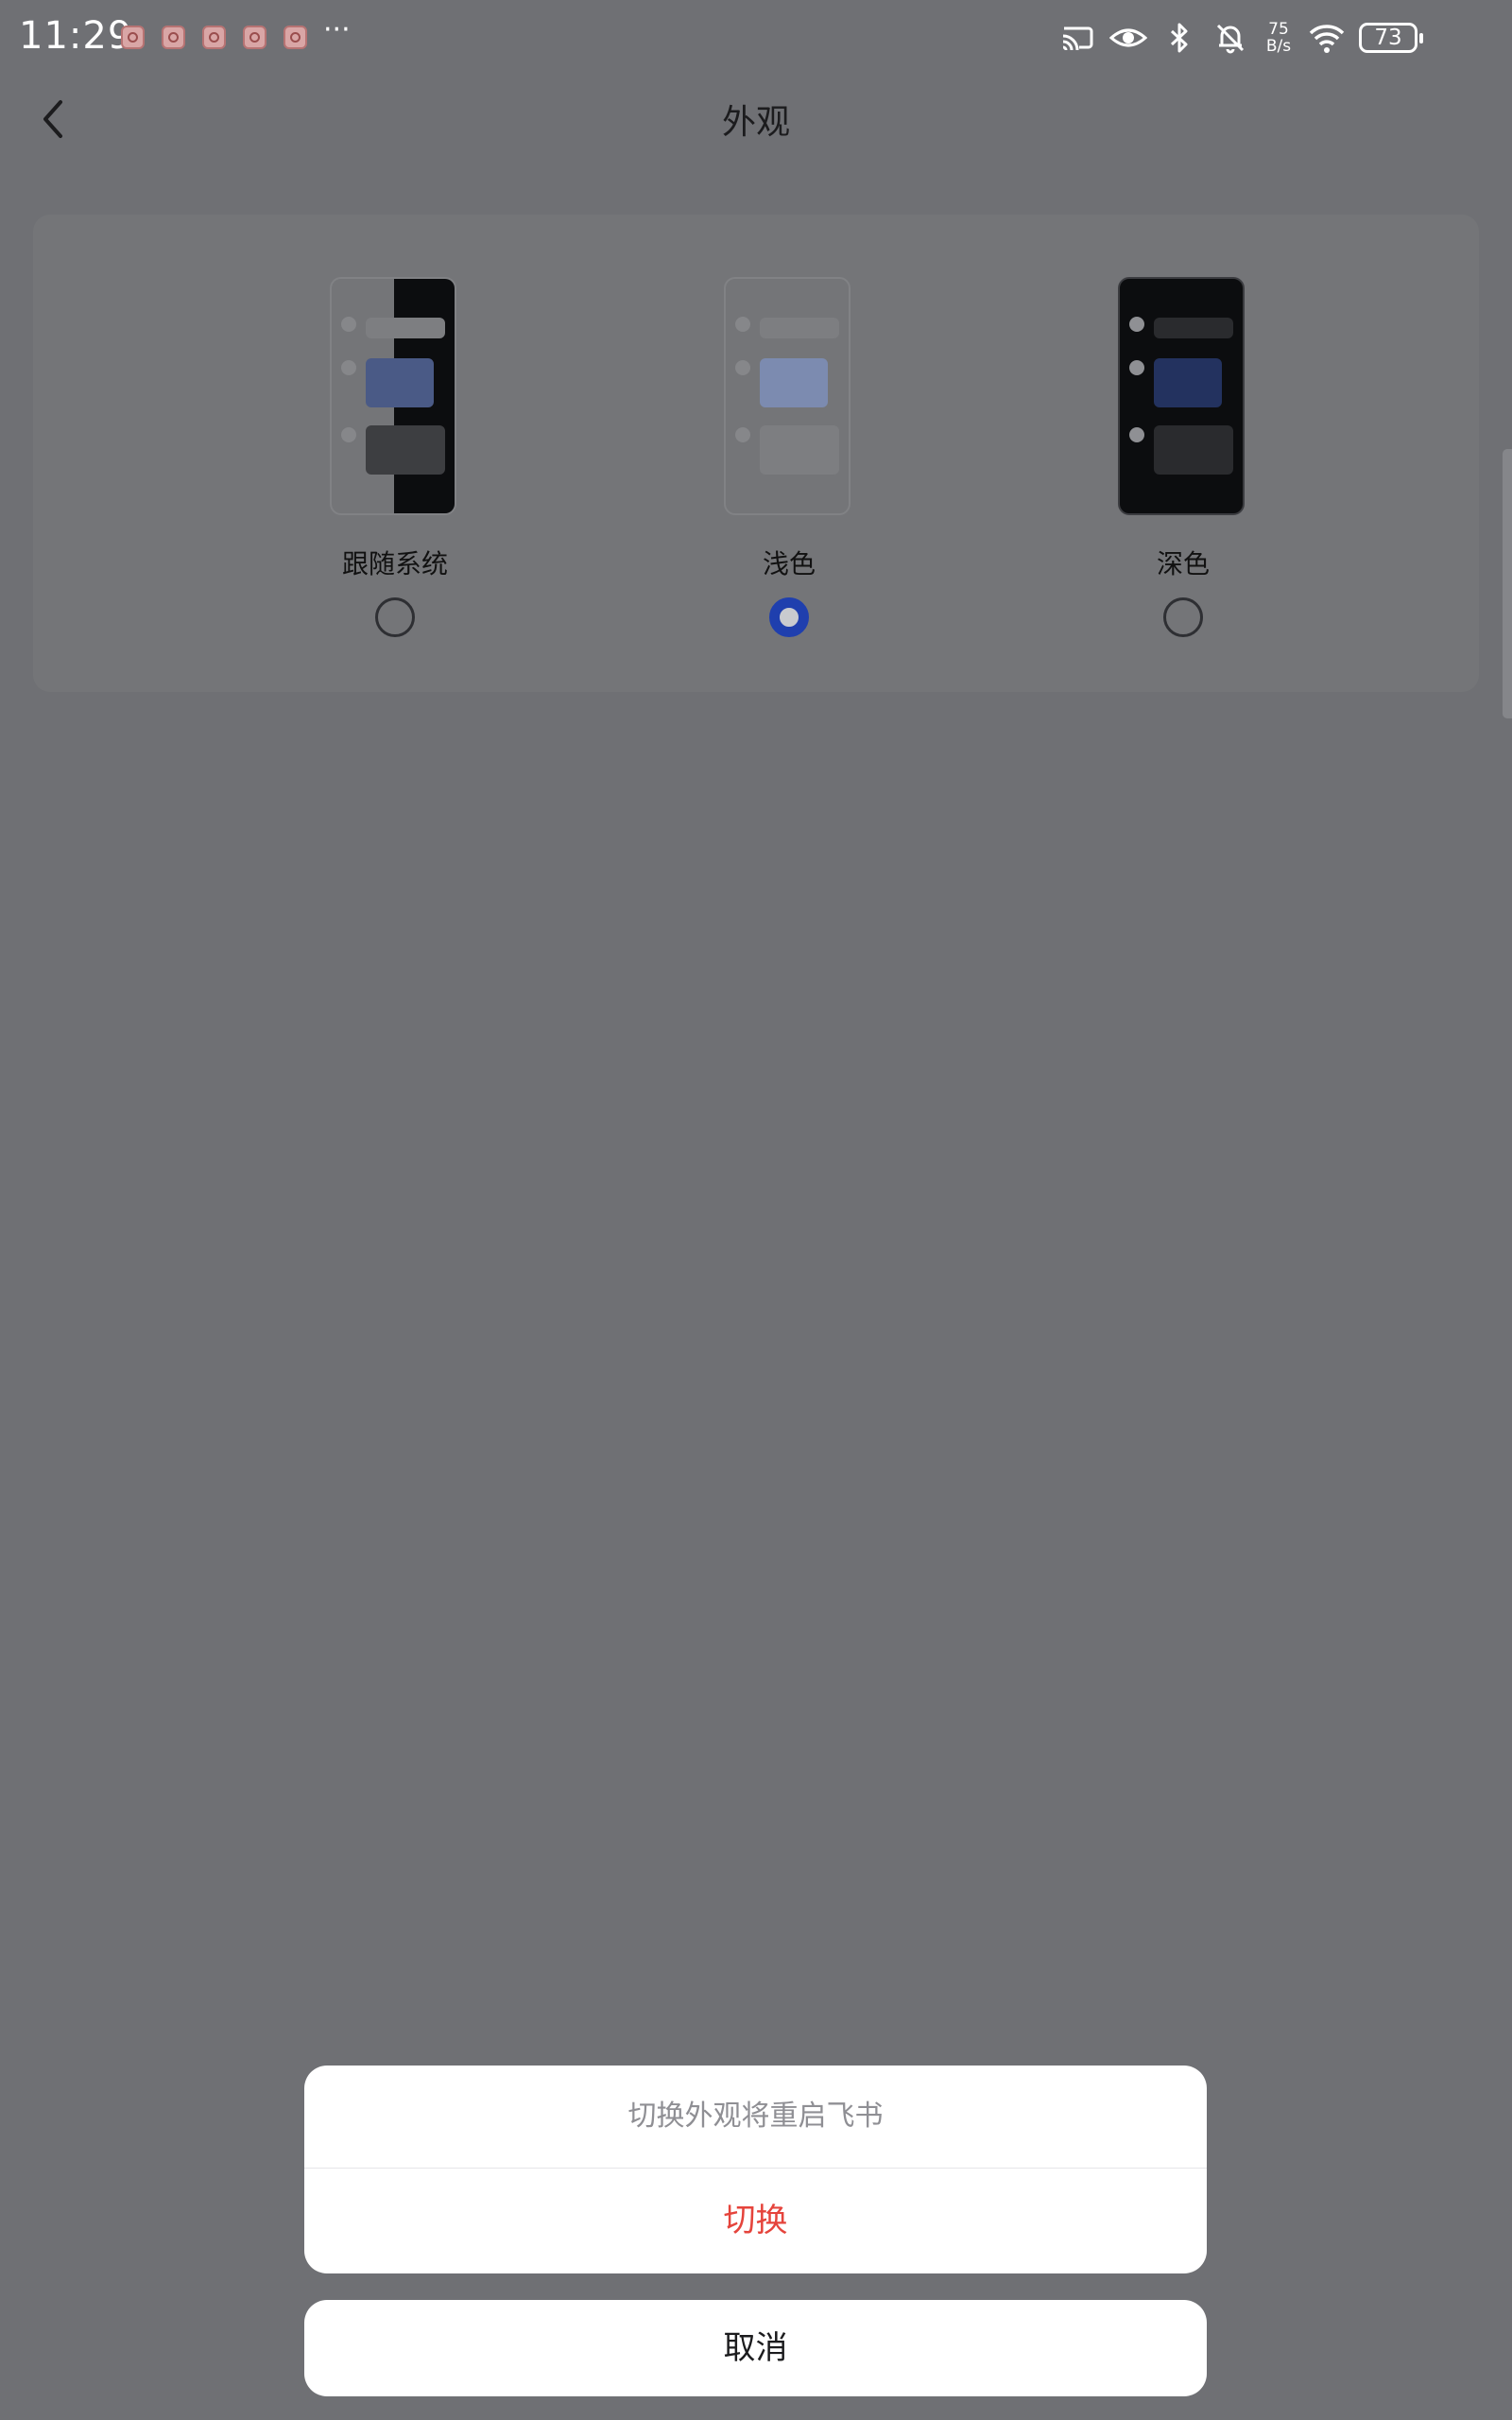  I want to click on notification-icons, so click(214, 37).